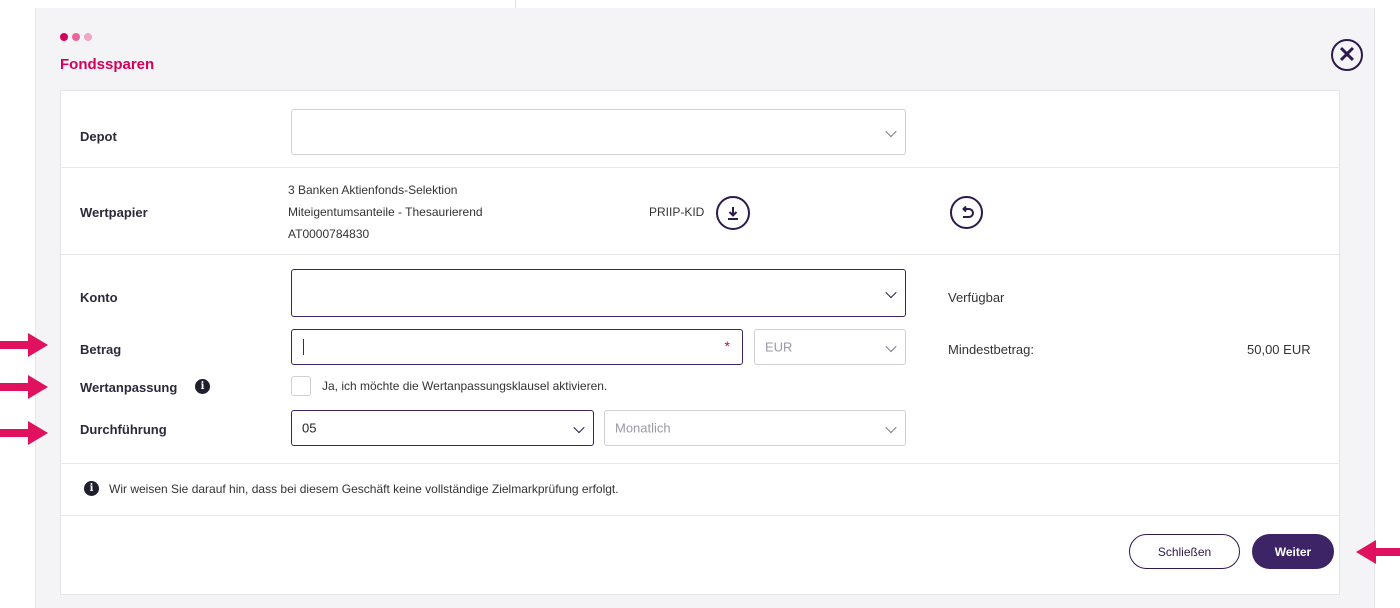 This screenshot has width=1400, height=608. What do you see at coordinates (643, 428) in the screenshot?
I see `interval-value: Monatlich` at bounding box center [643, 428].